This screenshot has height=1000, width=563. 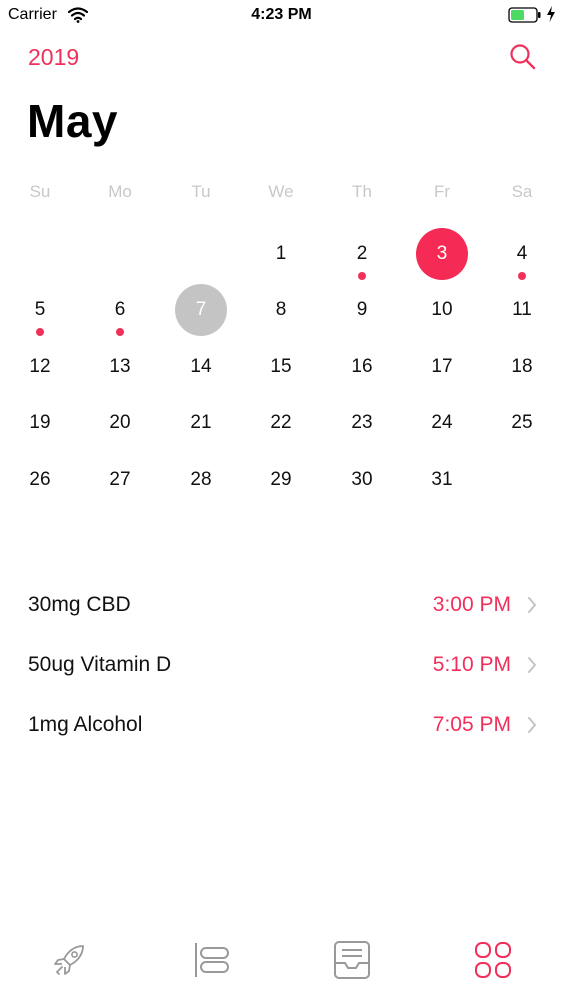 I want to click on calendar-day: 5, so click(x=40, y=310).